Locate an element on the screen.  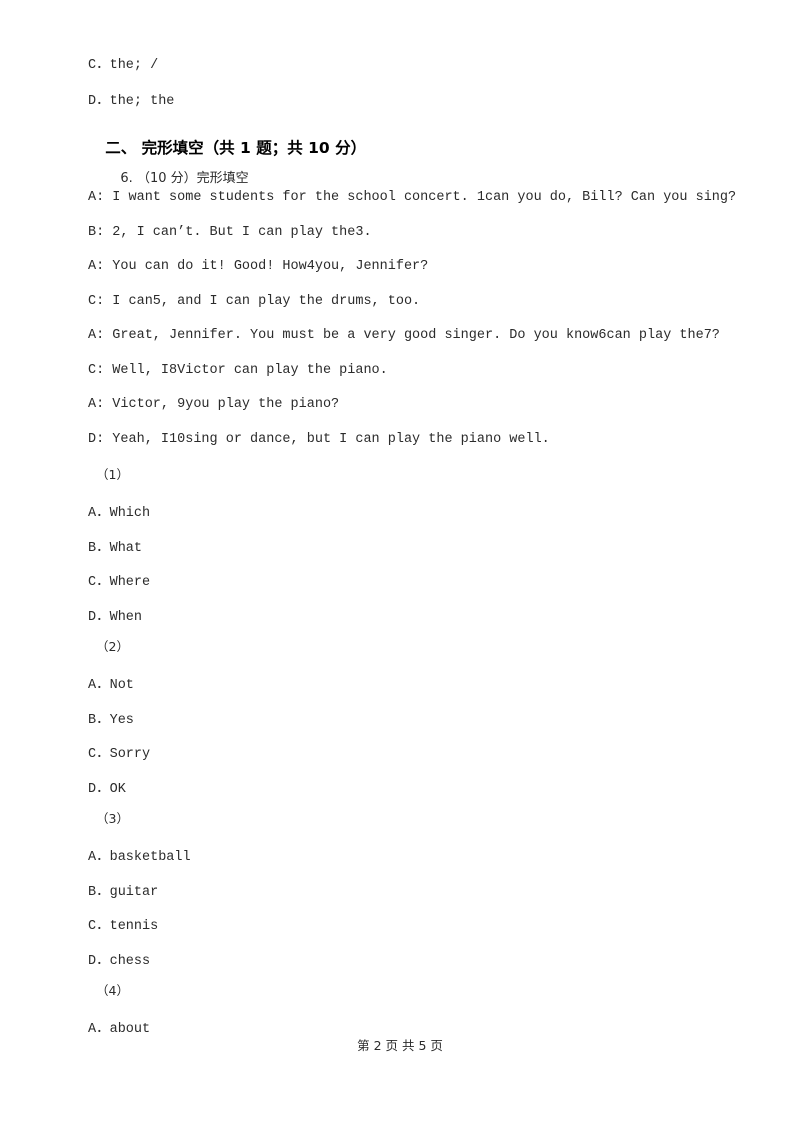
question-label-text: 6. （10 分）完形填空 is located at coordinates (184, 178).